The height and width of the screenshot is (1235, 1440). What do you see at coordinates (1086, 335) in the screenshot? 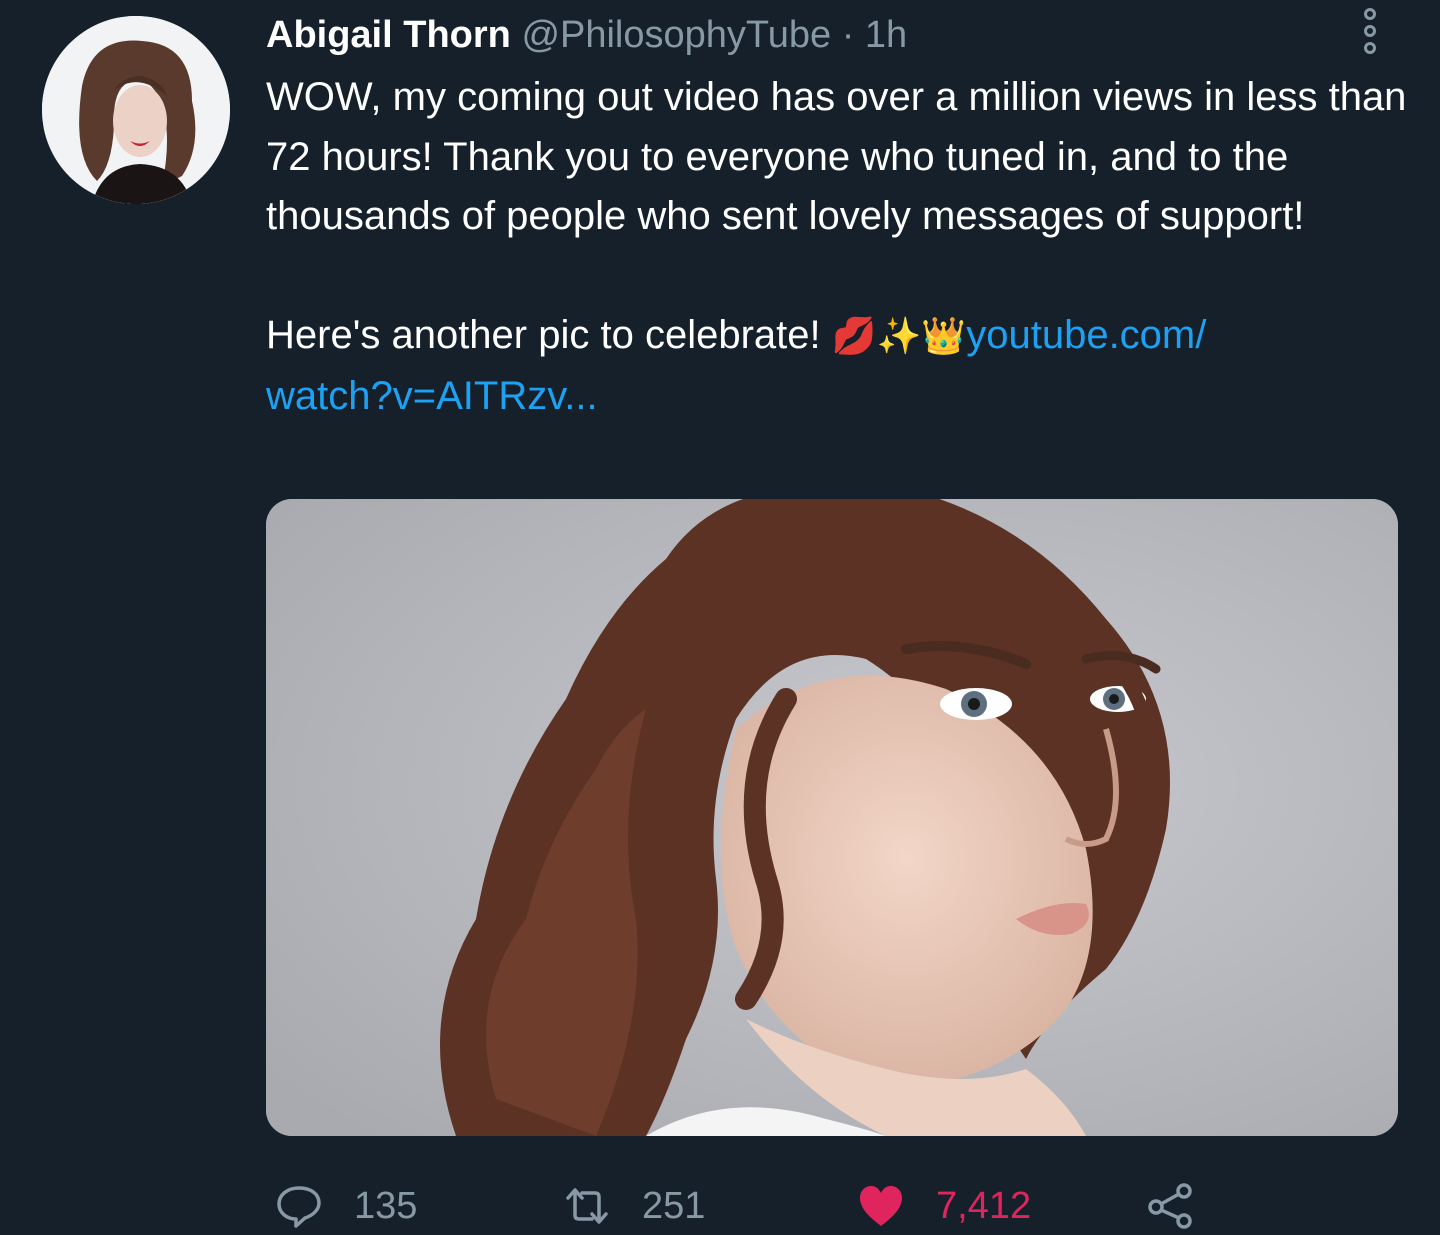
I see `youtube-link-part1: youtube.com/` at bounding box center [1086, 335].